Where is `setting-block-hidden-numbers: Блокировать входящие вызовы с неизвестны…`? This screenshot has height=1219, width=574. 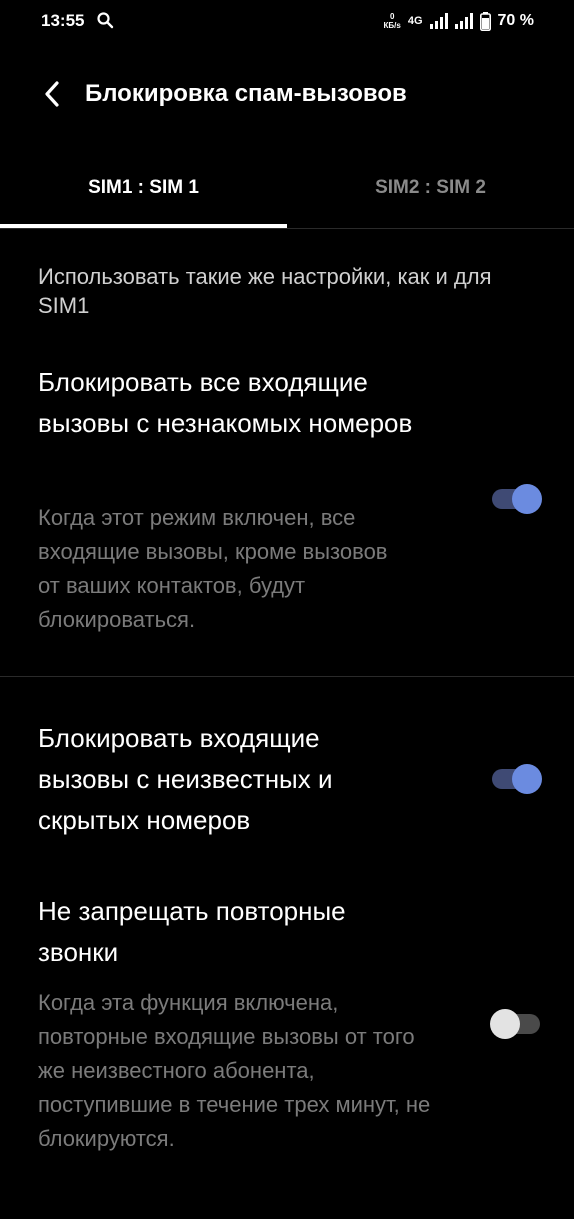 setting-block-hidden-numbers: Блокировать входящие вызовы с неизвестны… is located at coordinates (287, 783).